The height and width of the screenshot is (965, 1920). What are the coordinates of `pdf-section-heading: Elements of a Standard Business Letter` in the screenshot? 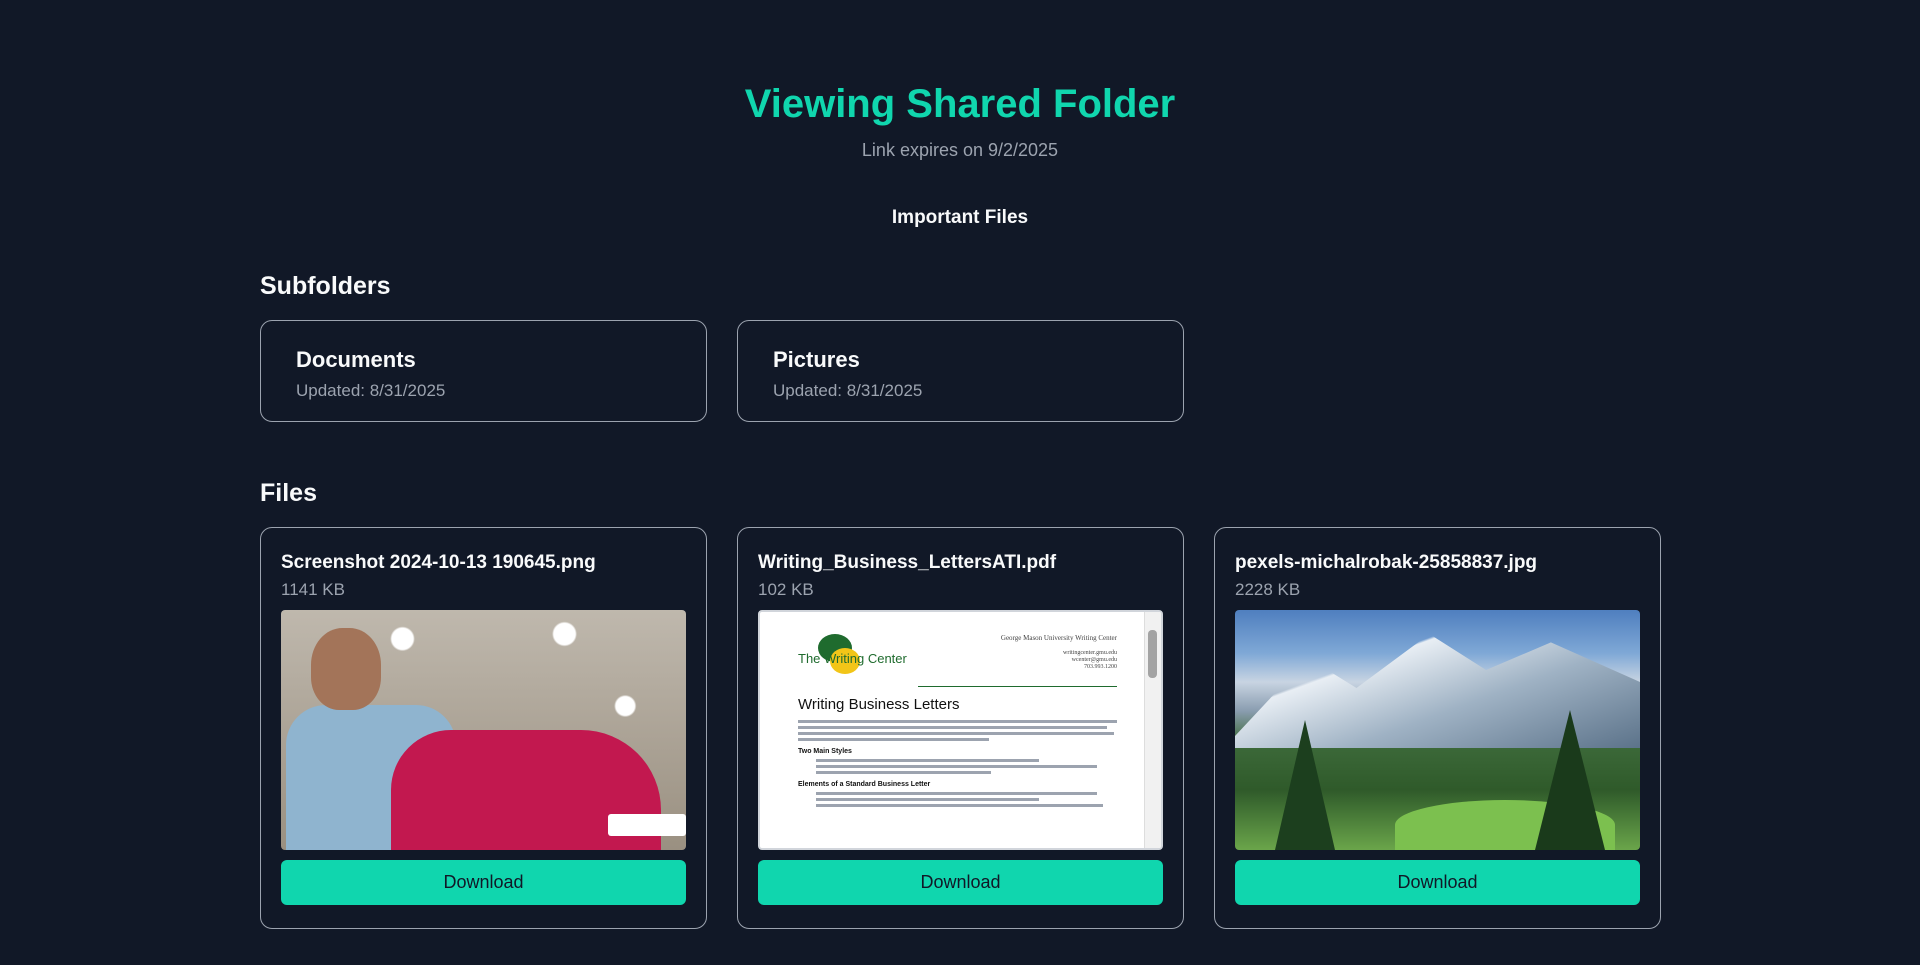 It's located at (864, 784).